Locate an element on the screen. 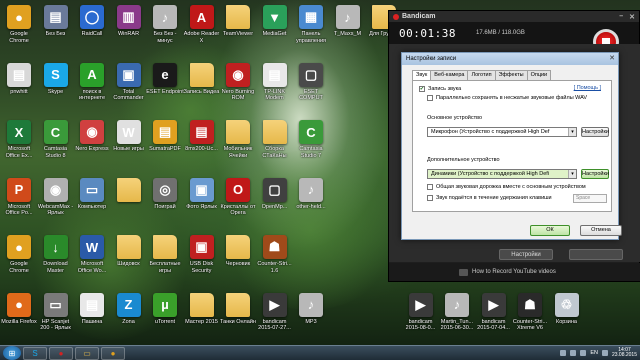 The height and width of the screenshot is (360, 640). minimize-icon: – is located at coordinates (621, 17).